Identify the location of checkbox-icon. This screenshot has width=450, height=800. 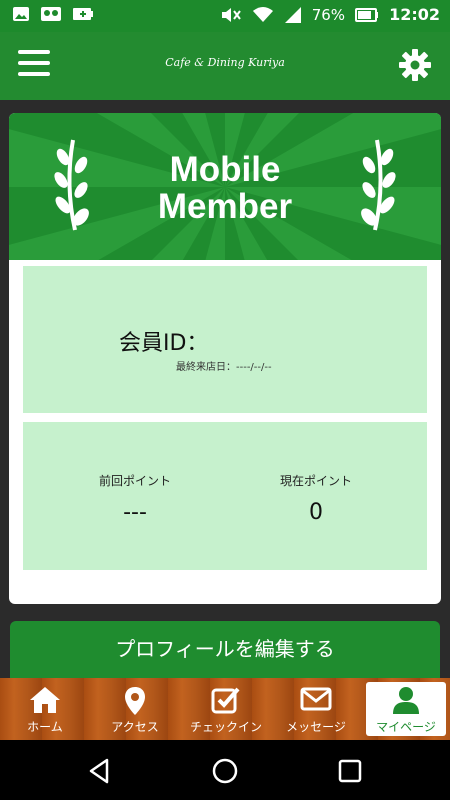
(225, 700).